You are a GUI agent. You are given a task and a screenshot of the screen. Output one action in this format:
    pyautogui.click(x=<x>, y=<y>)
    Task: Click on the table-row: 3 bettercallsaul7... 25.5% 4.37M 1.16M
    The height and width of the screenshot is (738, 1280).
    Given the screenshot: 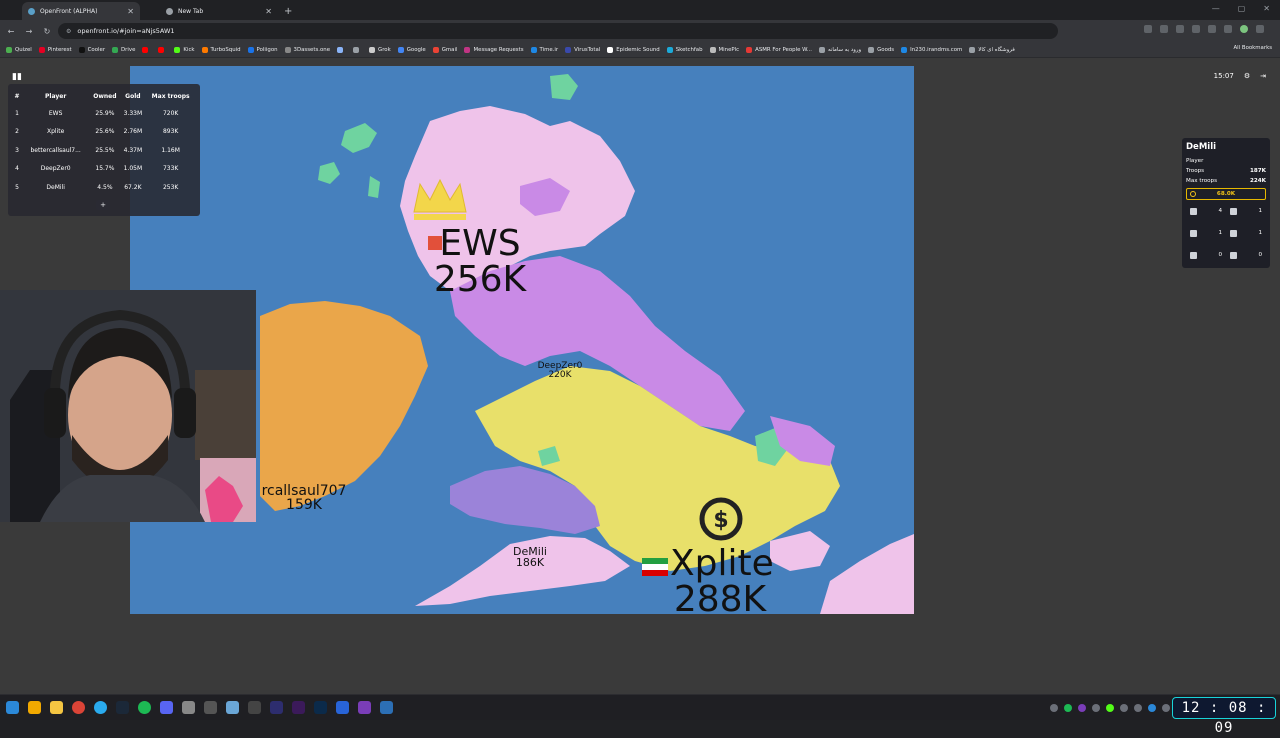 What is the action you would take?
    pyautogui.click(x=104, y=150)
    